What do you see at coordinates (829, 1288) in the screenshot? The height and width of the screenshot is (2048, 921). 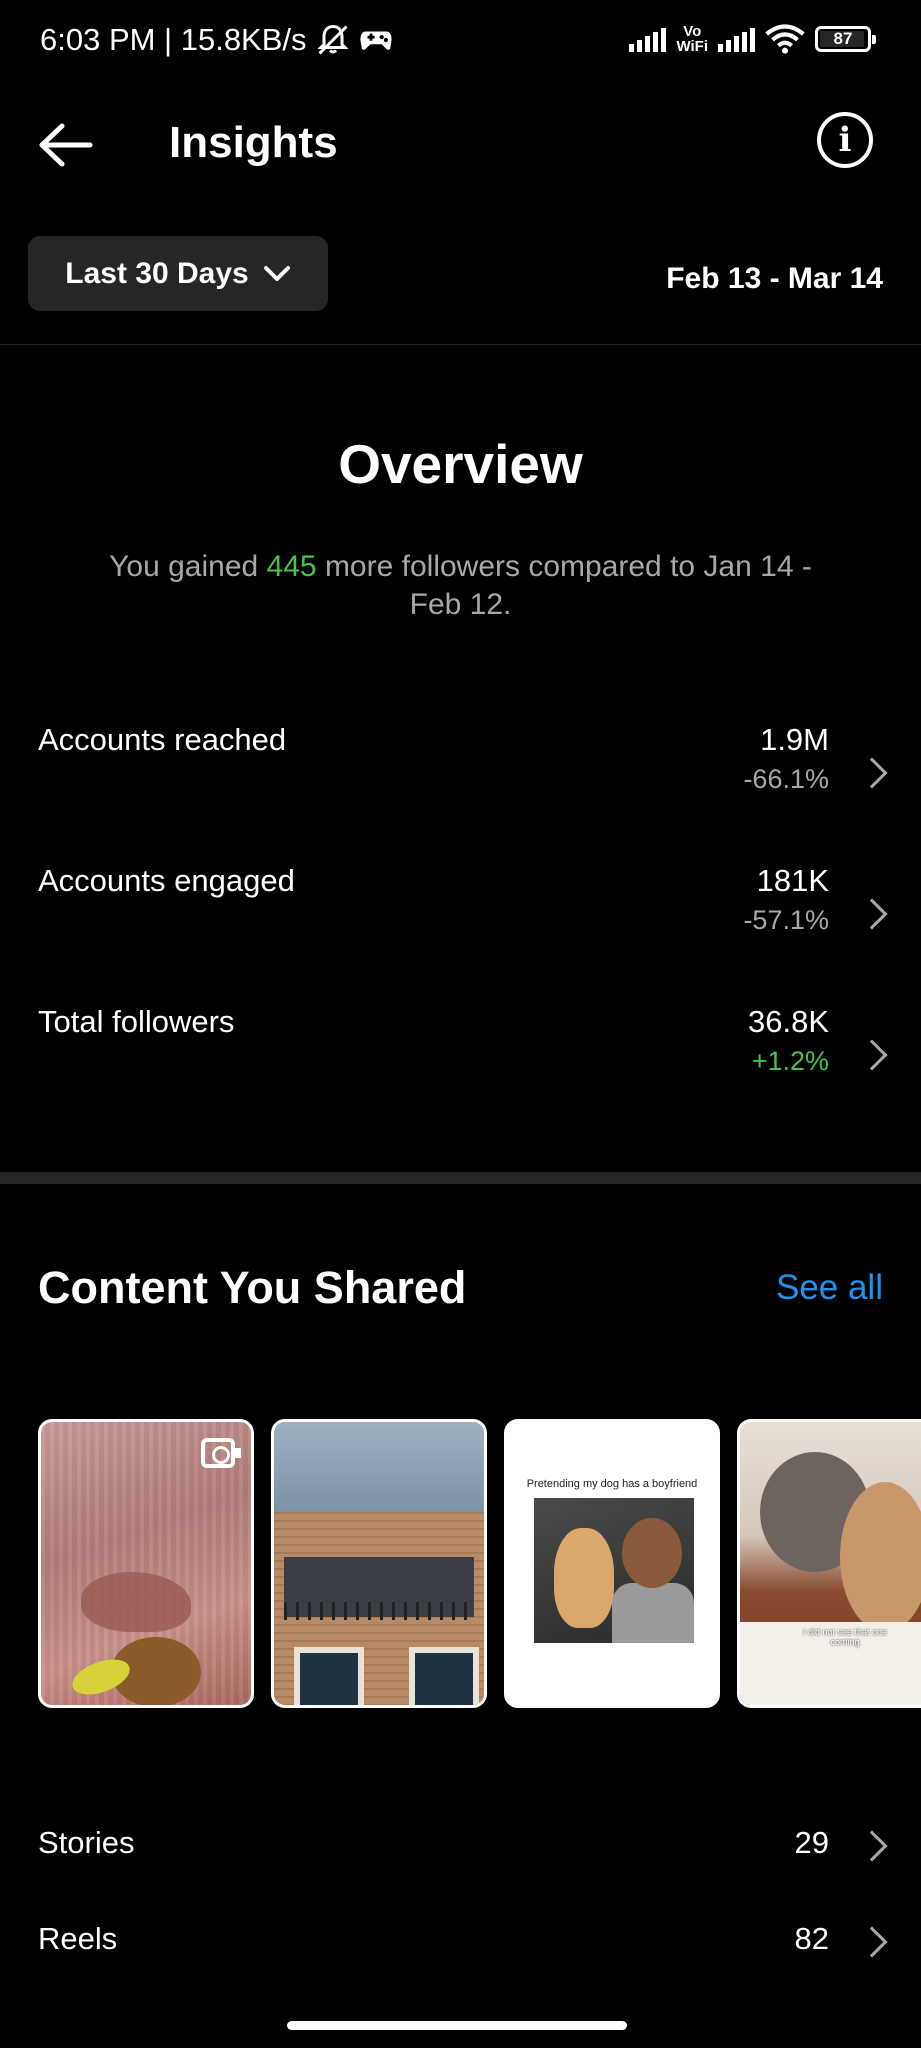 I see `see-all-link: See all` at bounding box center [829, 1288].